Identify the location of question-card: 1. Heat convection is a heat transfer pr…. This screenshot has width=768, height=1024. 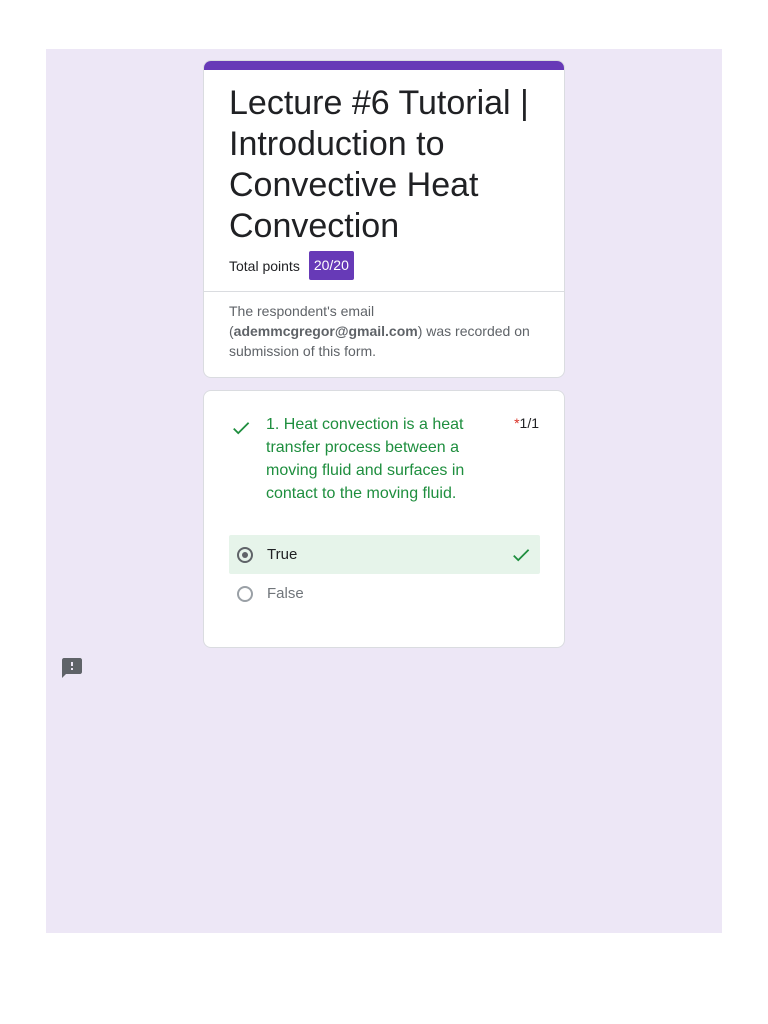
(384, 519).